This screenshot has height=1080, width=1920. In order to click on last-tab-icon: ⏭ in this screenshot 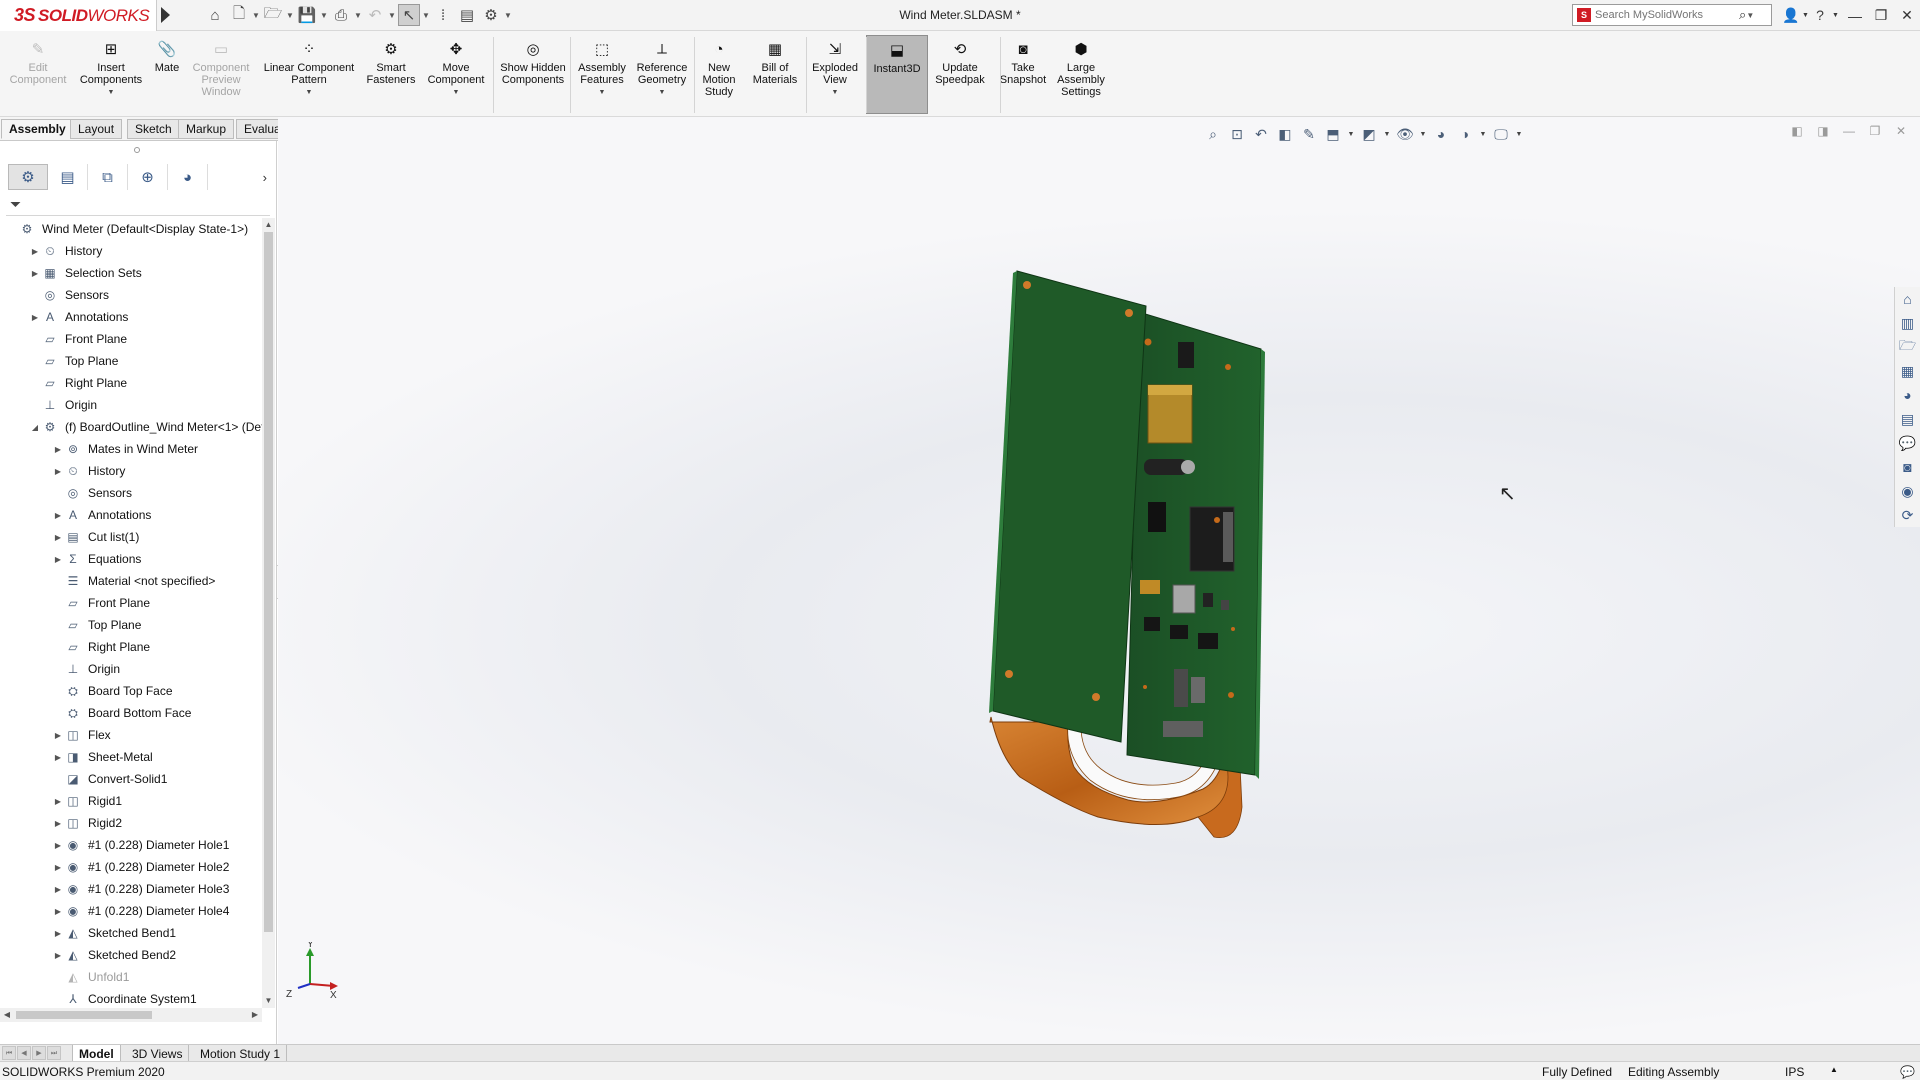, I will do `click(54, 1053)`.